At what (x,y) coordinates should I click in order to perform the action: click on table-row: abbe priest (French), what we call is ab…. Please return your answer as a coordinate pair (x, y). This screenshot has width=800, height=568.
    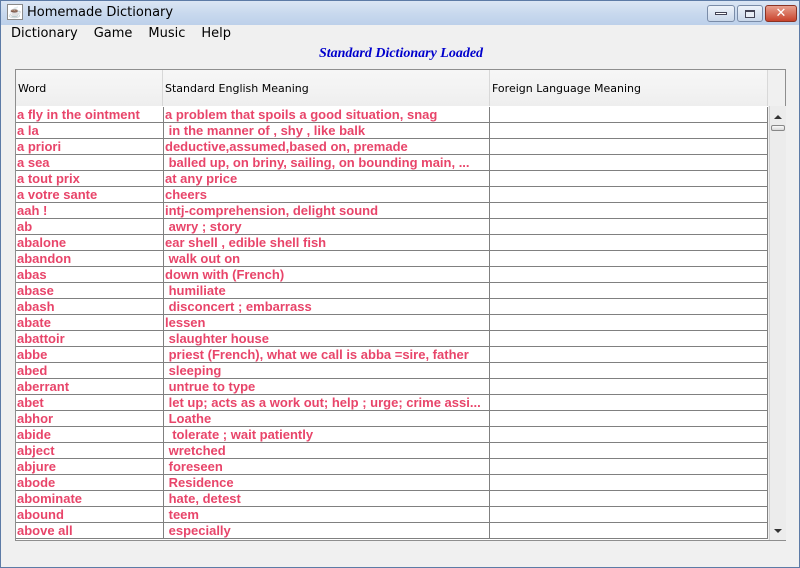
    Looking at the image, I should click on (392, 355).